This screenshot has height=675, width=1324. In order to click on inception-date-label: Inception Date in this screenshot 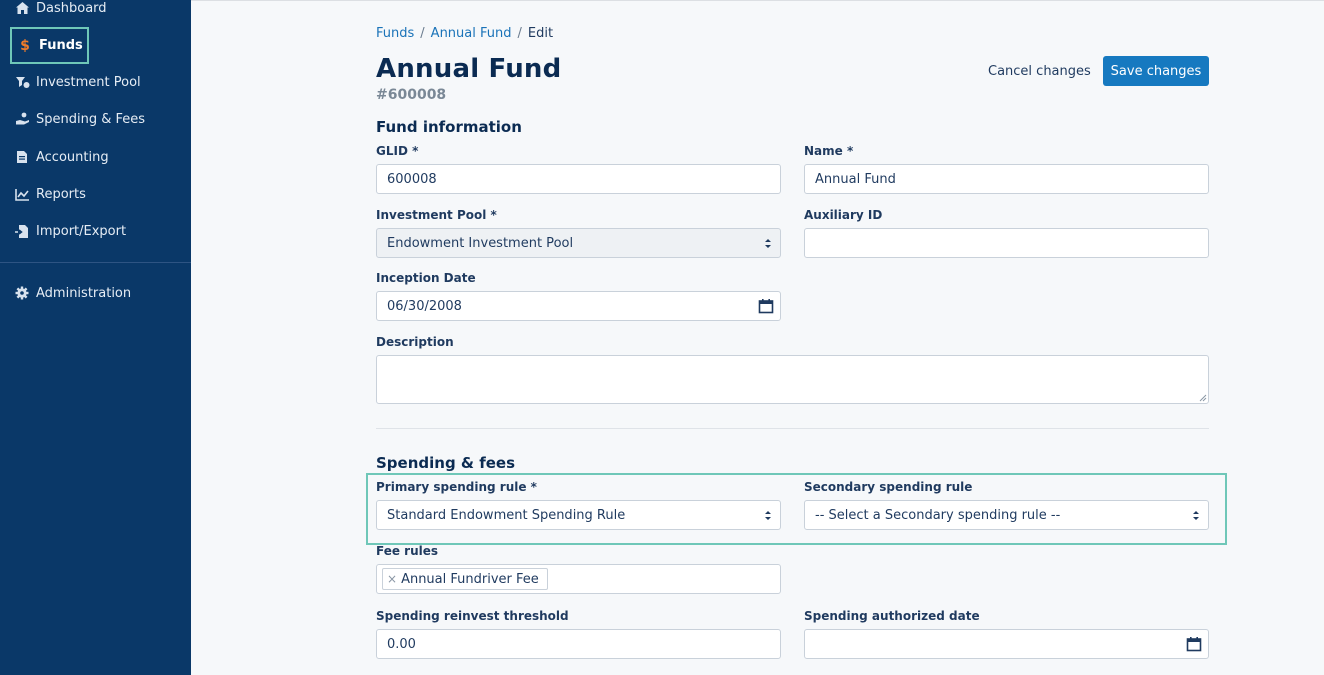, I will do `click(426, 278)`.